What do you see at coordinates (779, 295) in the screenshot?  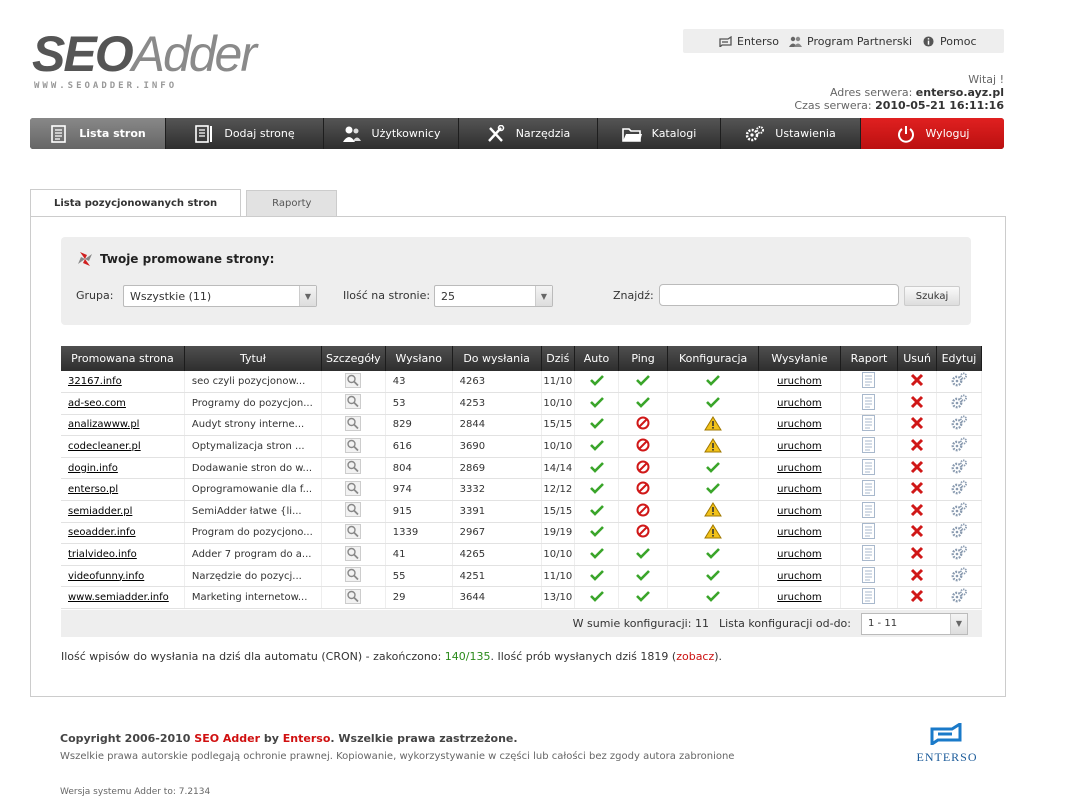 I see `search-input` at bounding box center [779, 295].